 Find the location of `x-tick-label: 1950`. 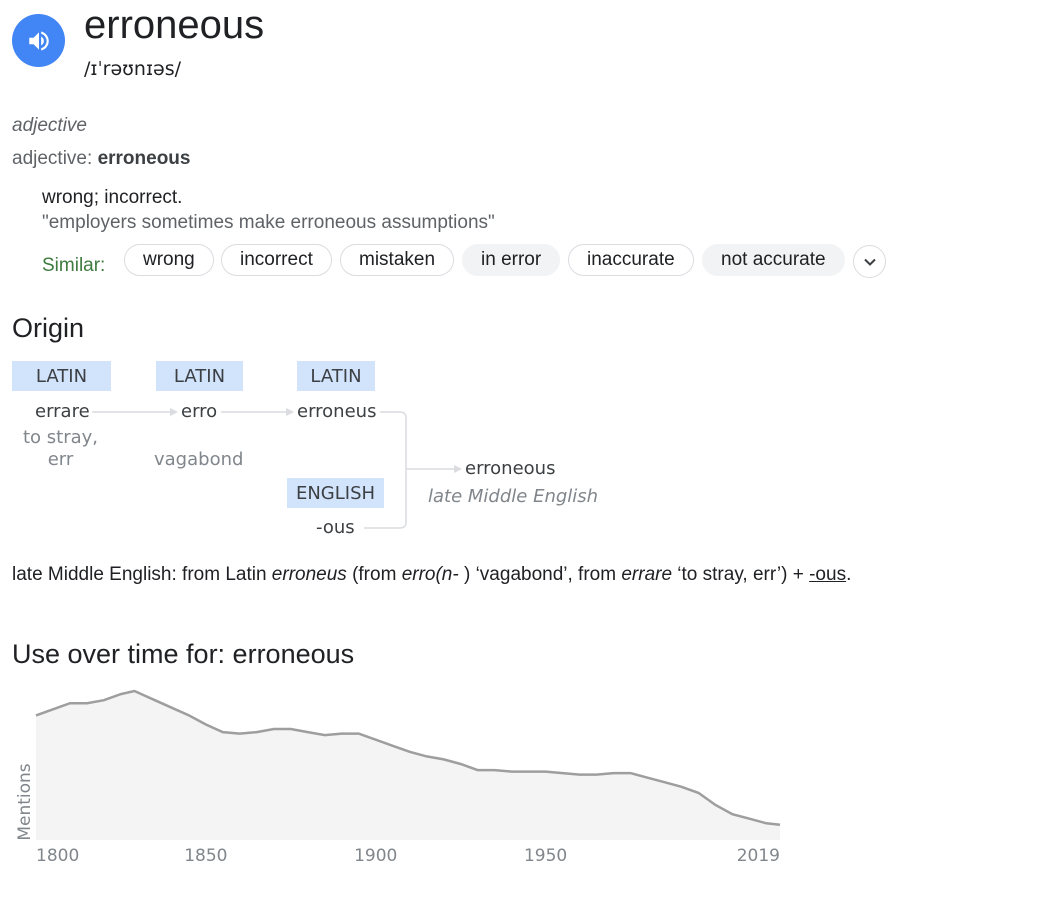

x-tick-label: 1950 is located at coordinates (545, 856).